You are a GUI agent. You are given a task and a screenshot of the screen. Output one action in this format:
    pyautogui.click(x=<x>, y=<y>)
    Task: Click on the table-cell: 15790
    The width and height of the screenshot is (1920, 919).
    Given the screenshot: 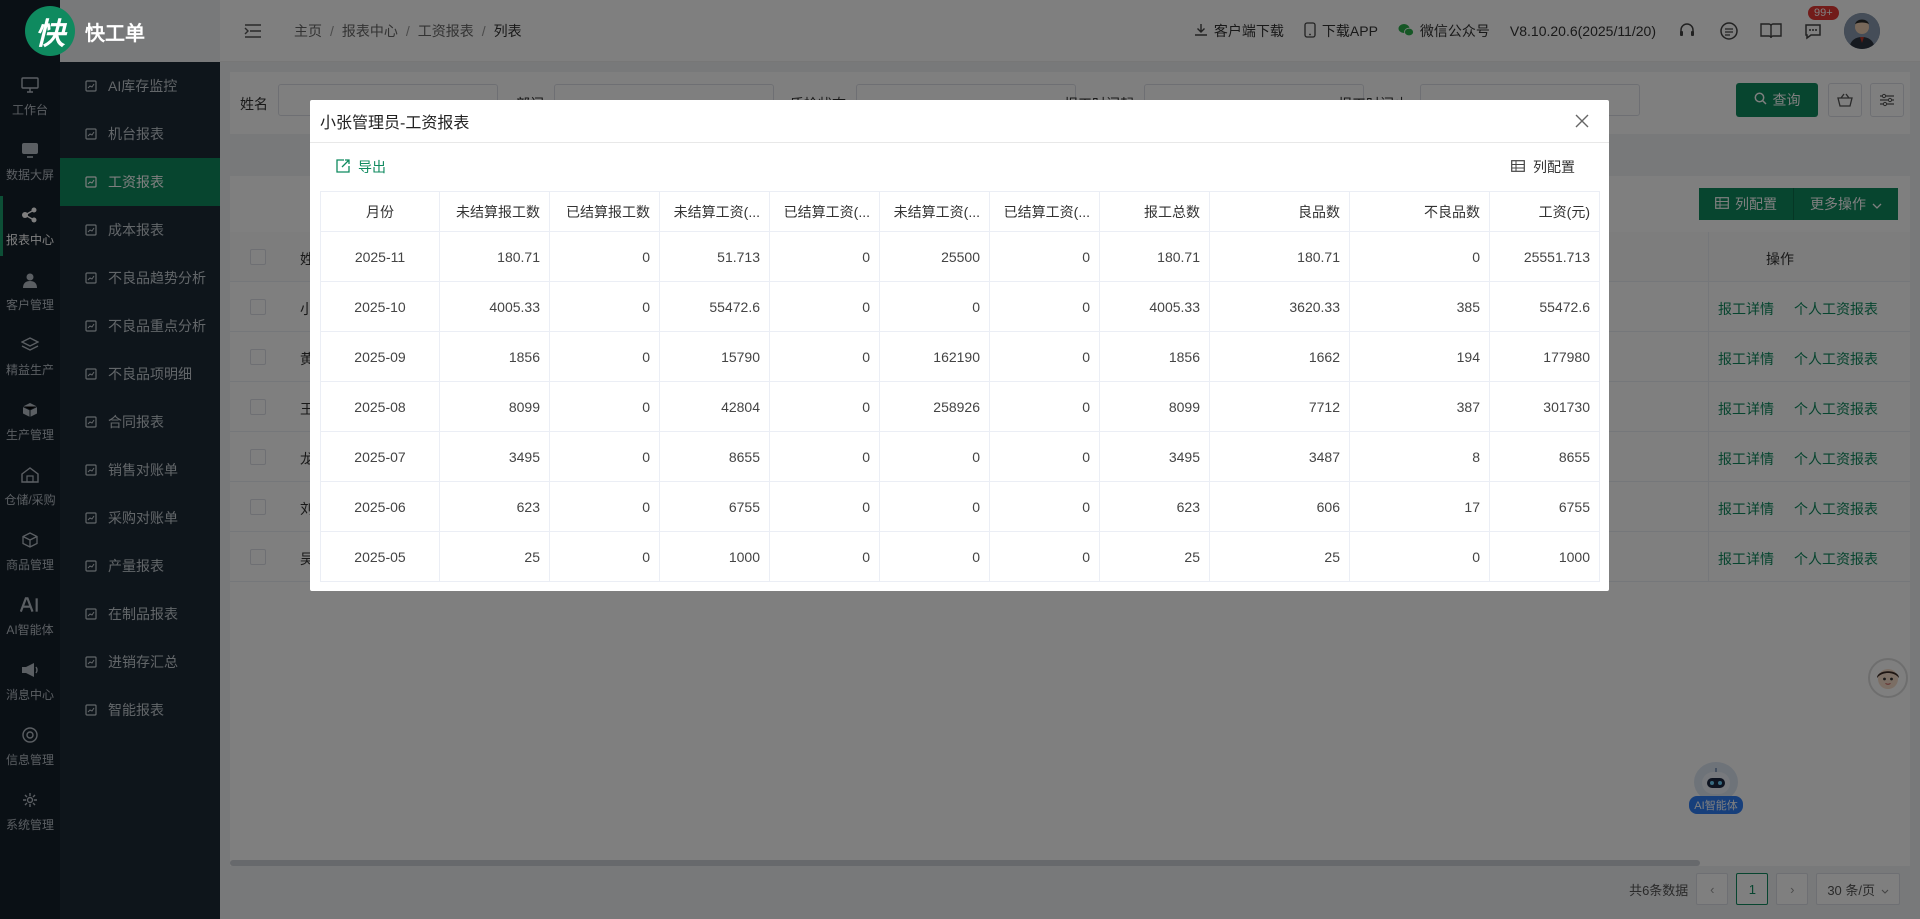 What is the action you would take?
    pyautogui.click(x=714, y=356)
    